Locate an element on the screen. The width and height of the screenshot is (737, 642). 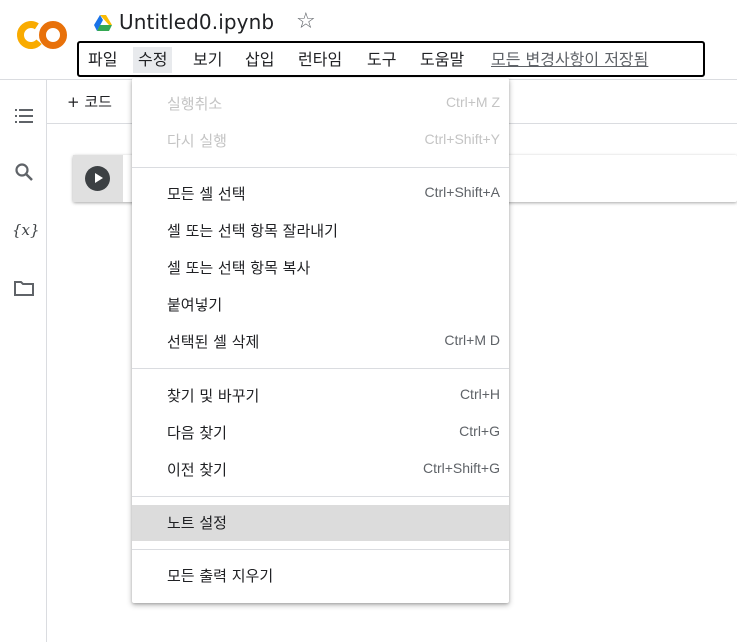
table-of-contents-icon is located at coordinates (24, 116).